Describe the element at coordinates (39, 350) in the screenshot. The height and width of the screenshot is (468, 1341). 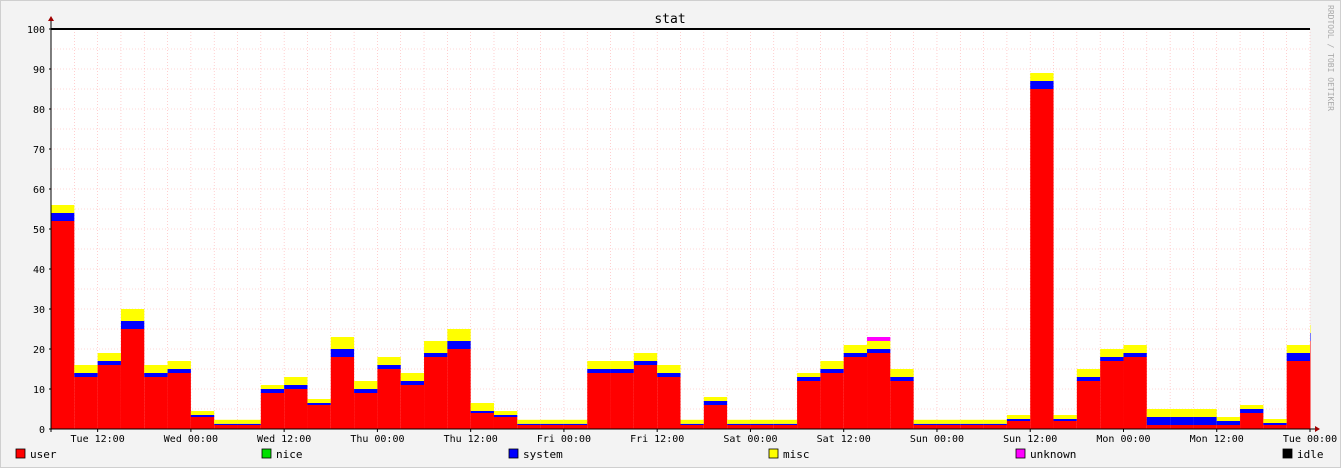
I see `y-tick-label: 20` at that location.